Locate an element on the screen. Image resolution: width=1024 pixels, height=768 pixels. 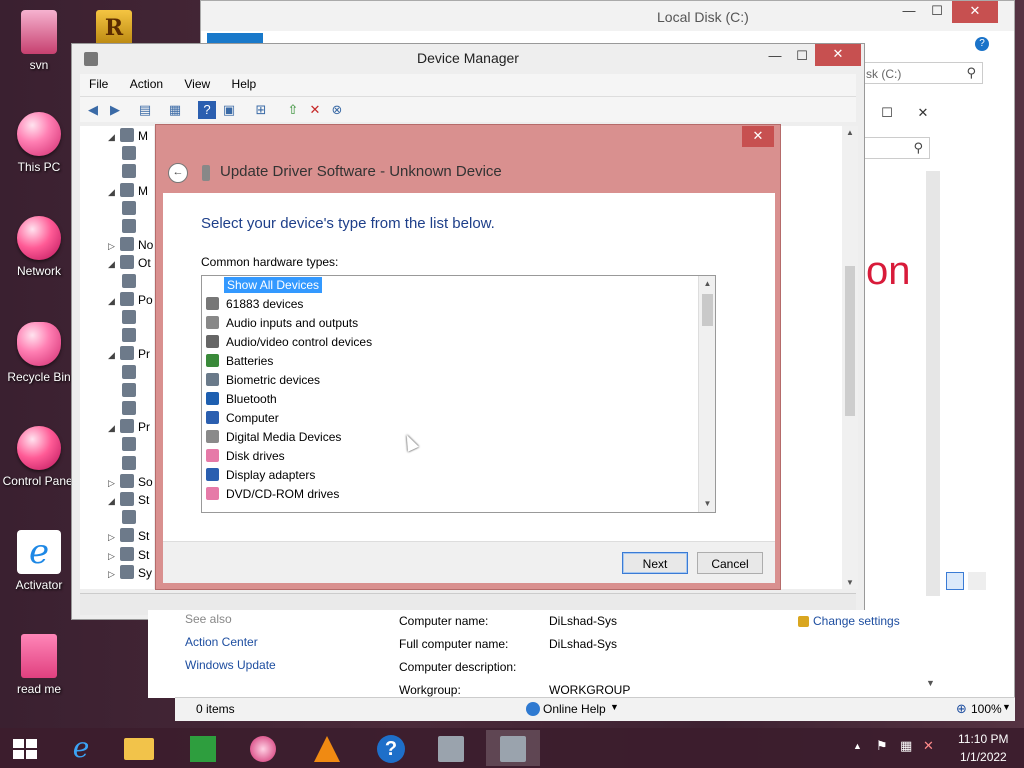
large-icons-view-icon is located at coordinates (977, 581).